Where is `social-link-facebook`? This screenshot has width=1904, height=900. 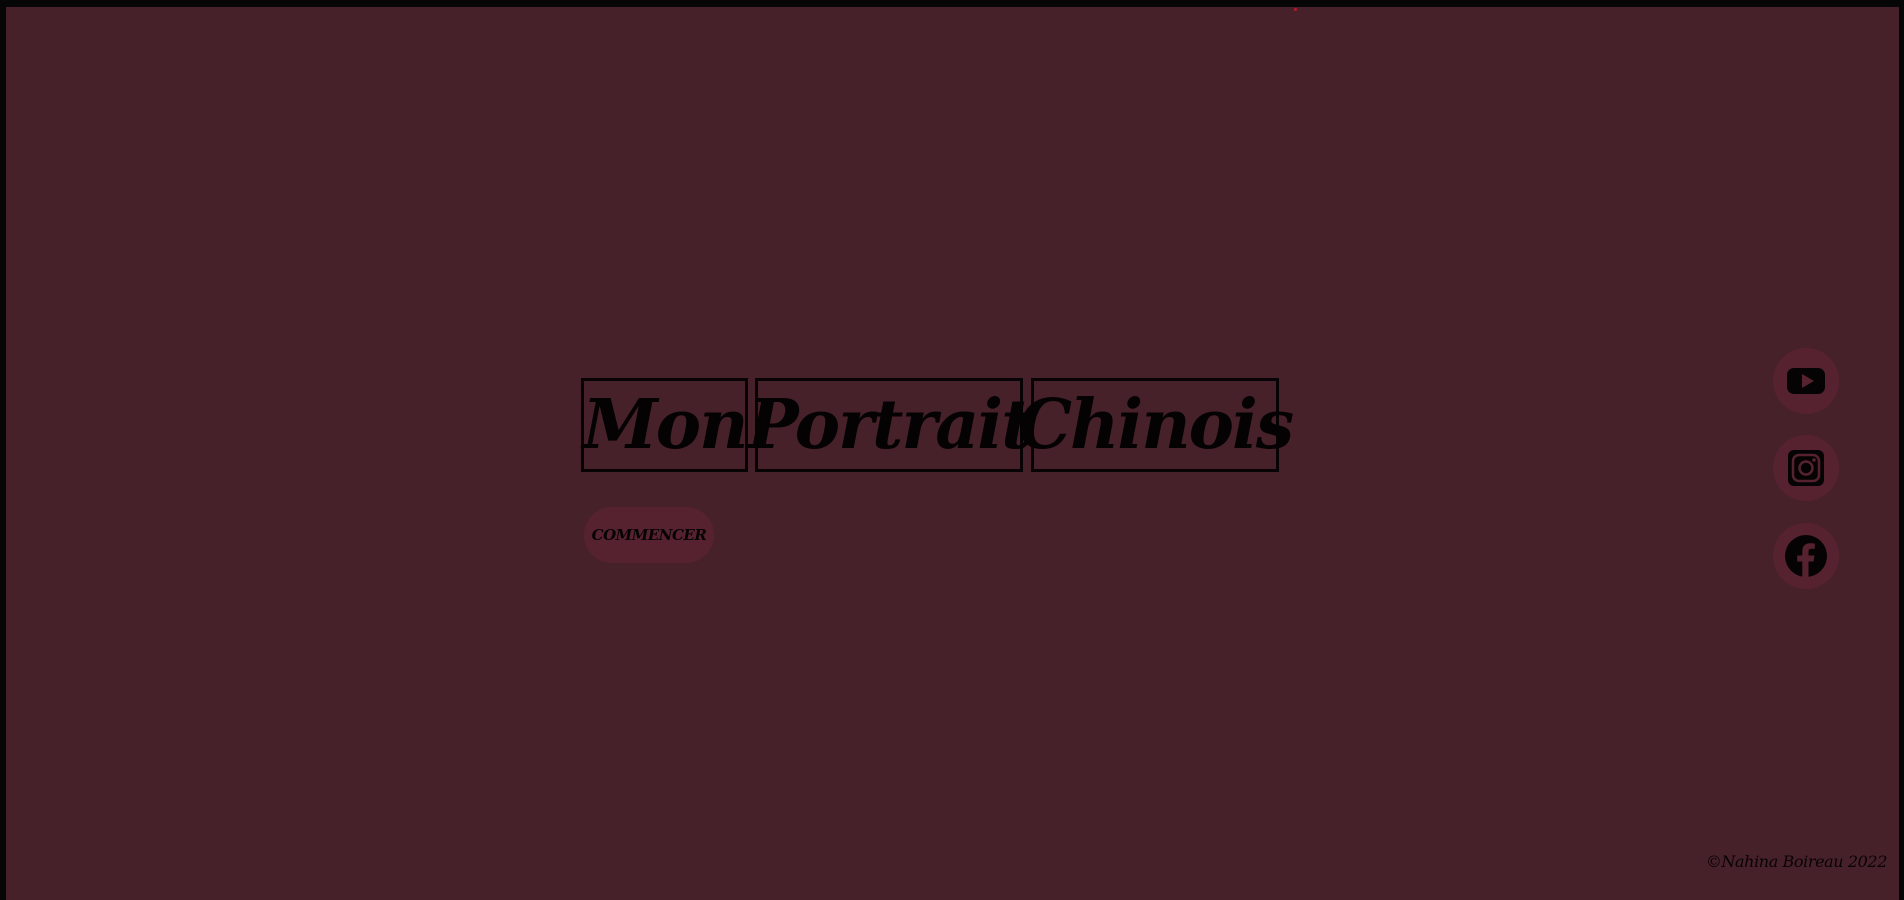
social-link-facebook is located at coordinates (1806, 556).